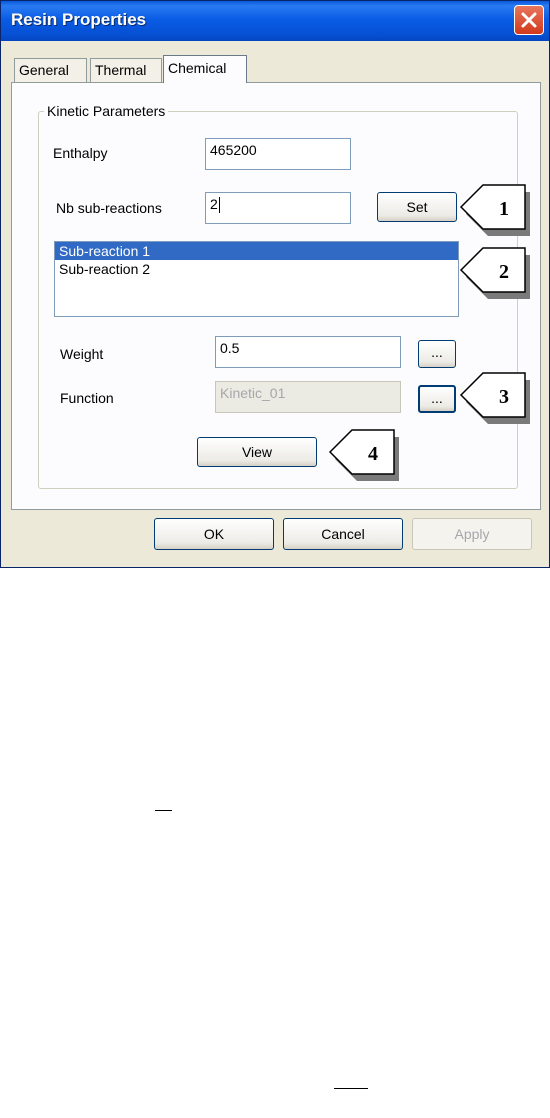 Image resolution: width=550 pixels, height=1118 pixels. I want to click on close-icon, so click(529, 20).